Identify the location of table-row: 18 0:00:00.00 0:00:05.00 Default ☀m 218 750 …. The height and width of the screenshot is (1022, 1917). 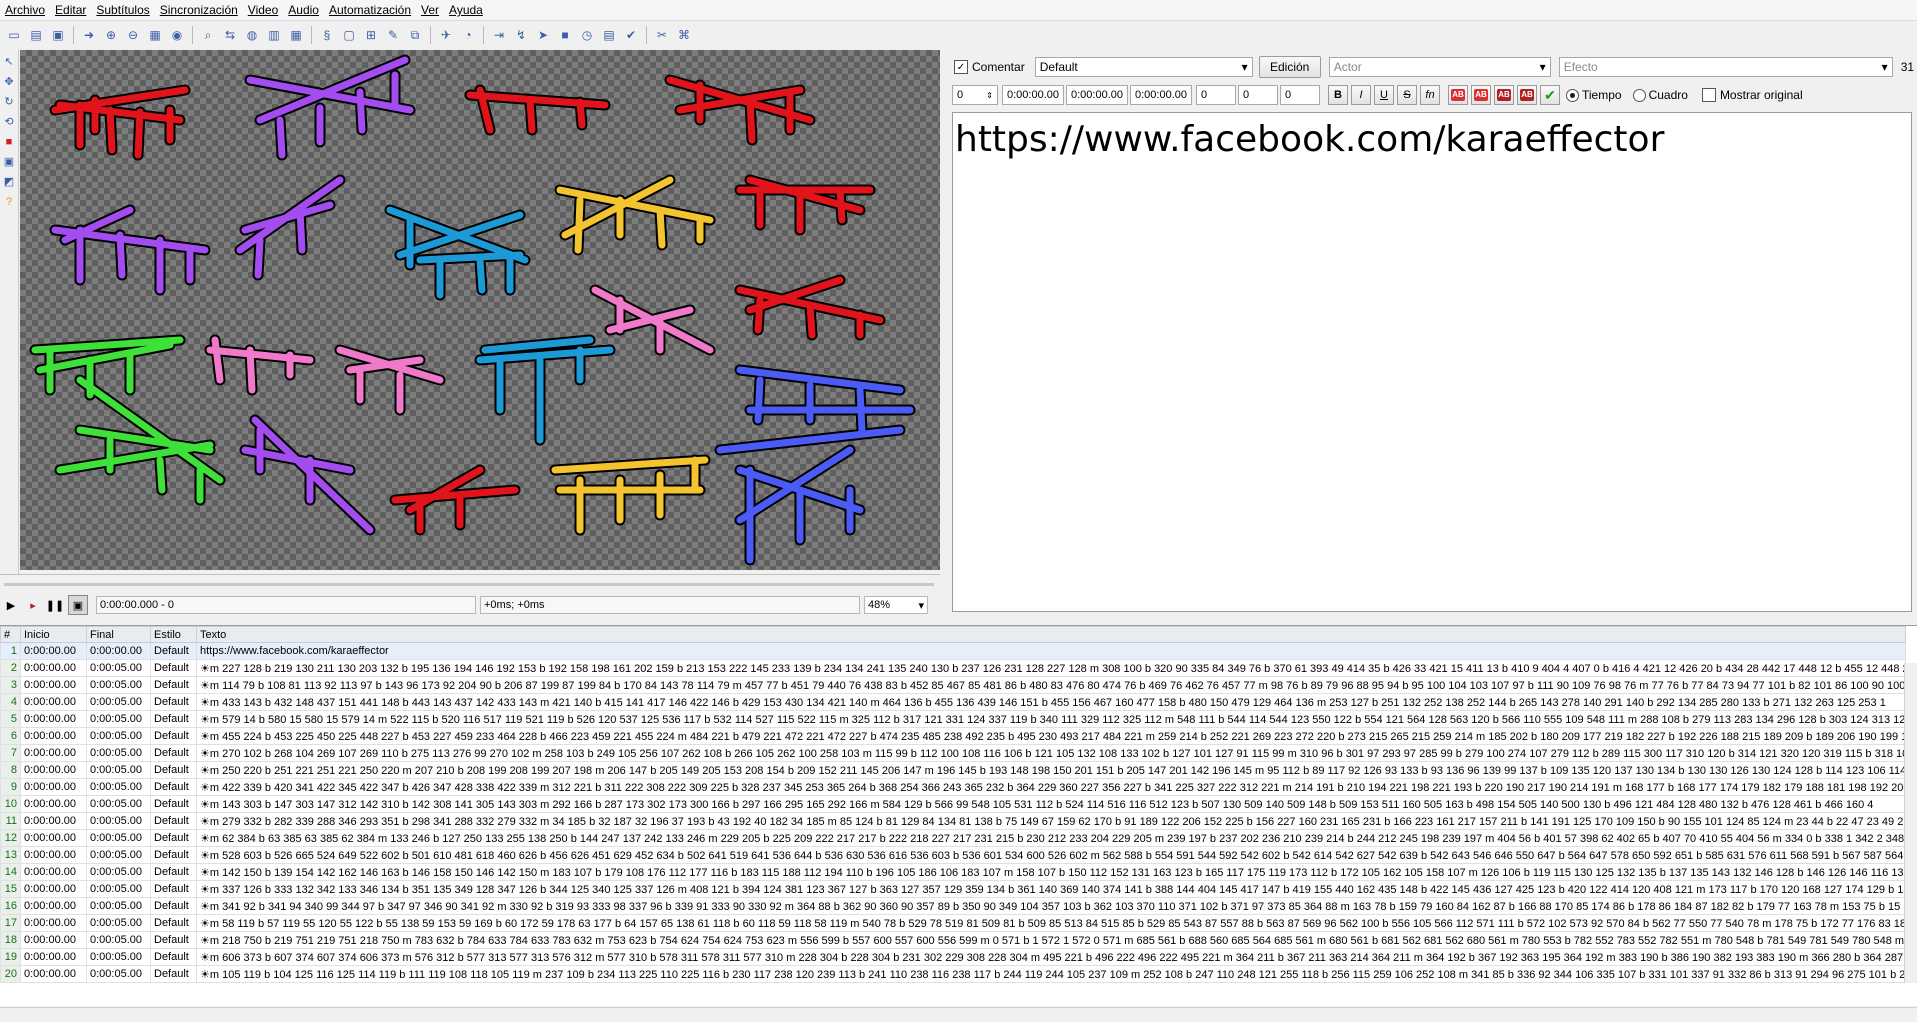
(953, 940).